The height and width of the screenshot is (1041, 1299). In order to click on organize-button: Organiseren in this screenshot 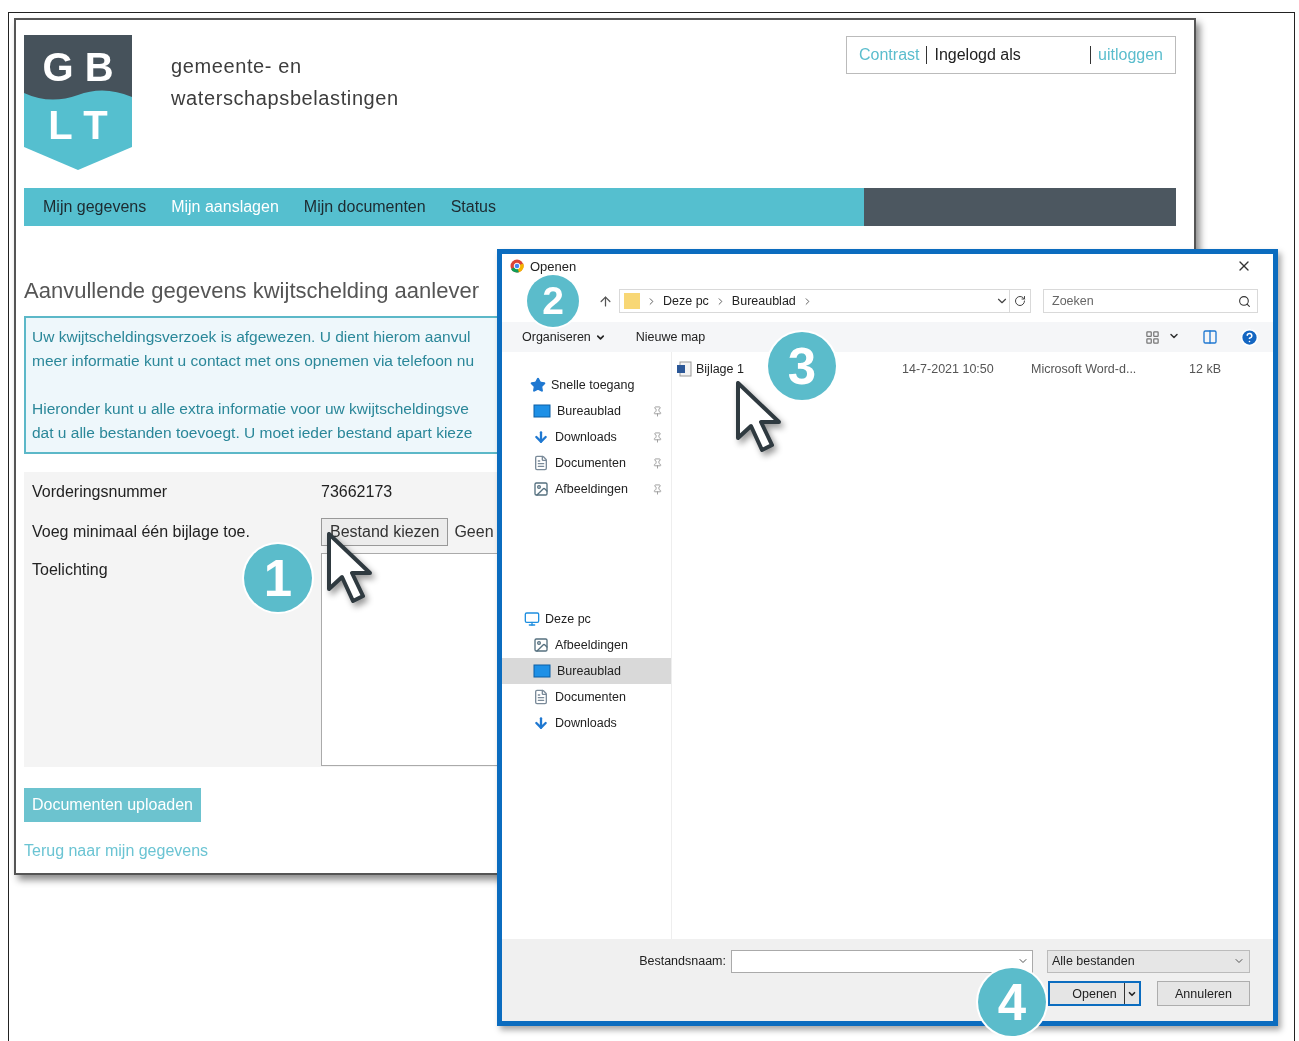, I will do `click(564, 337)`.